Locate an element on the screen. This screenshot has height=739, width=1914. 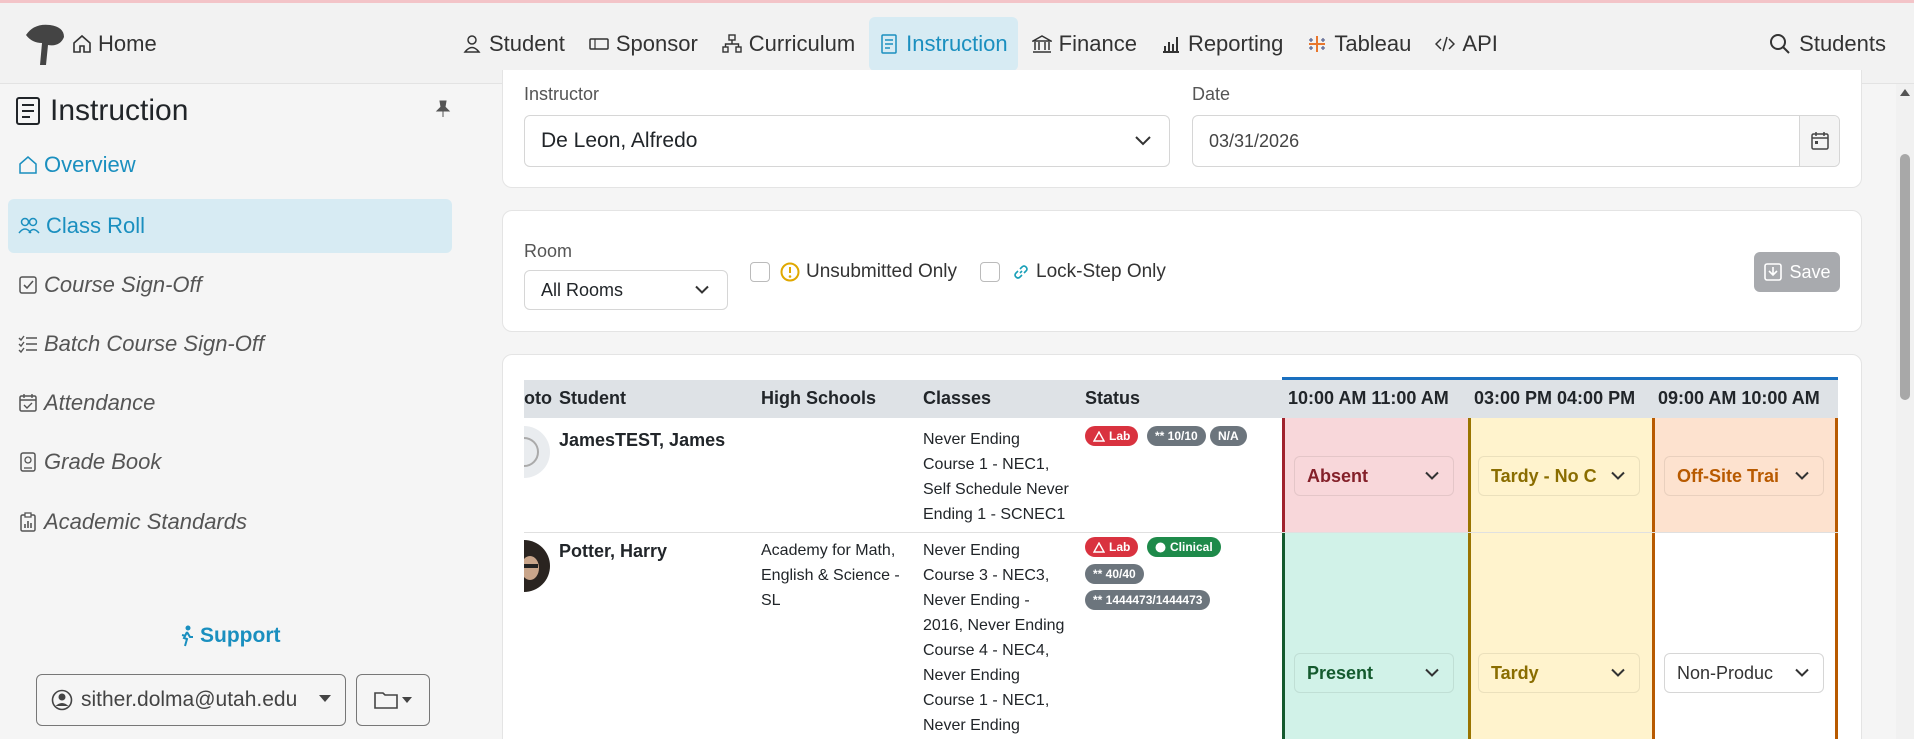
attendance-select: Absent is located at coordinates (1374, 476).